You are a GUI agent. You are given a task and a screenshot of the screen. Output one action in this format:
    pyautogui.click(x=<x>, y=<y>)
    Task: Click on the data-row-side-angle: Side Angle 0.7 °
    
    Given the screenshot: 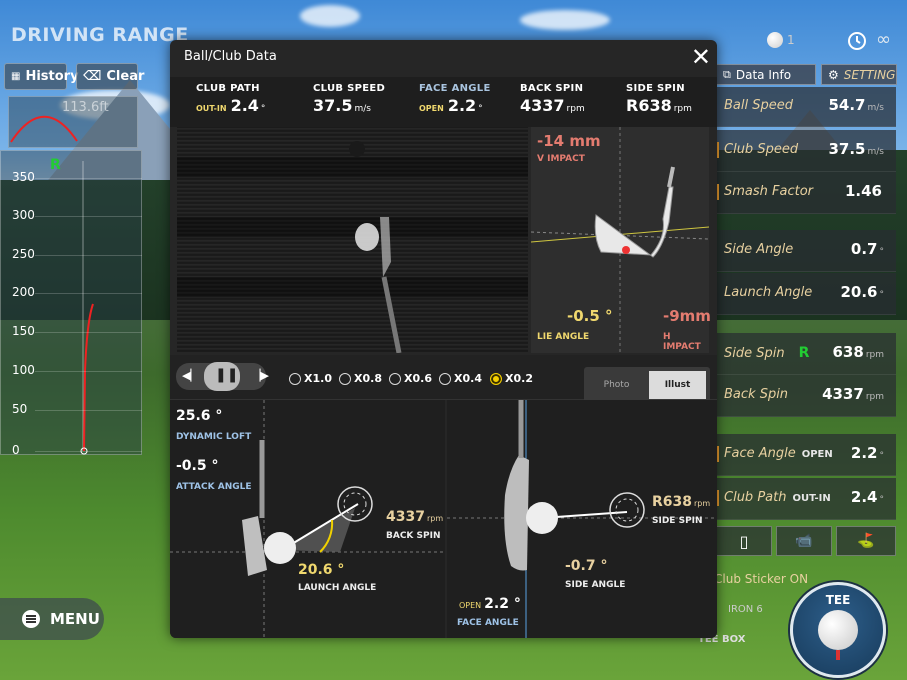 What is the action you would take?
    pyautogui.click(x=806, y=251)
    